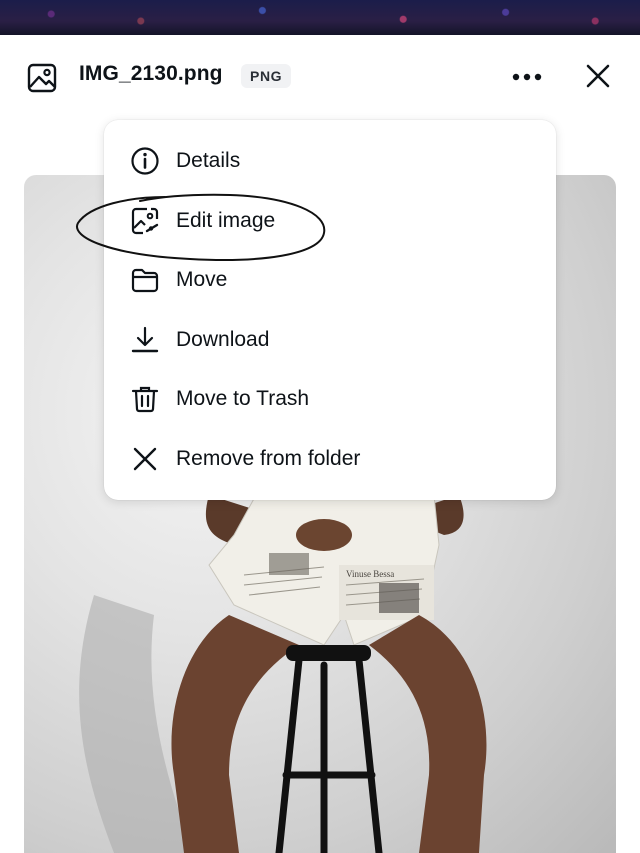  Describe the element at coordinates (330, 340) in the screenshot. I see `menu-item-download: Download` at that location.